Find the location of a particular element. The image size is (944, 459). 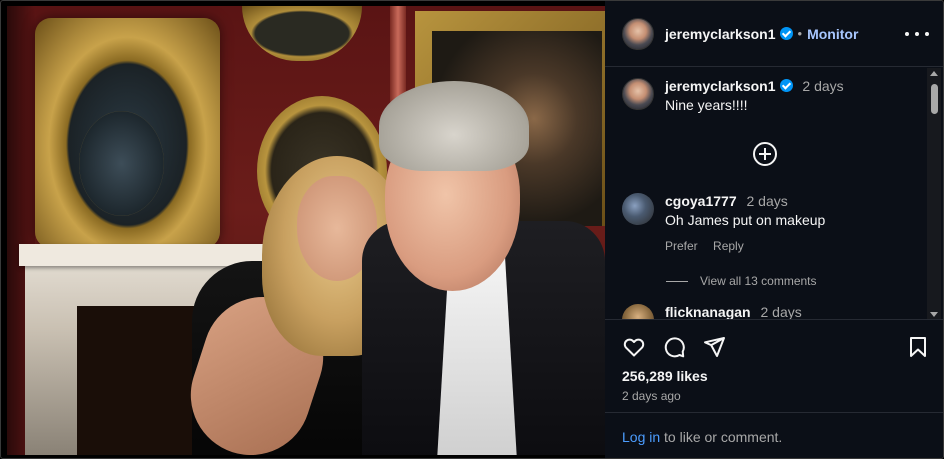

comment-reply-button: Reply is located at coordinates (728, 246).